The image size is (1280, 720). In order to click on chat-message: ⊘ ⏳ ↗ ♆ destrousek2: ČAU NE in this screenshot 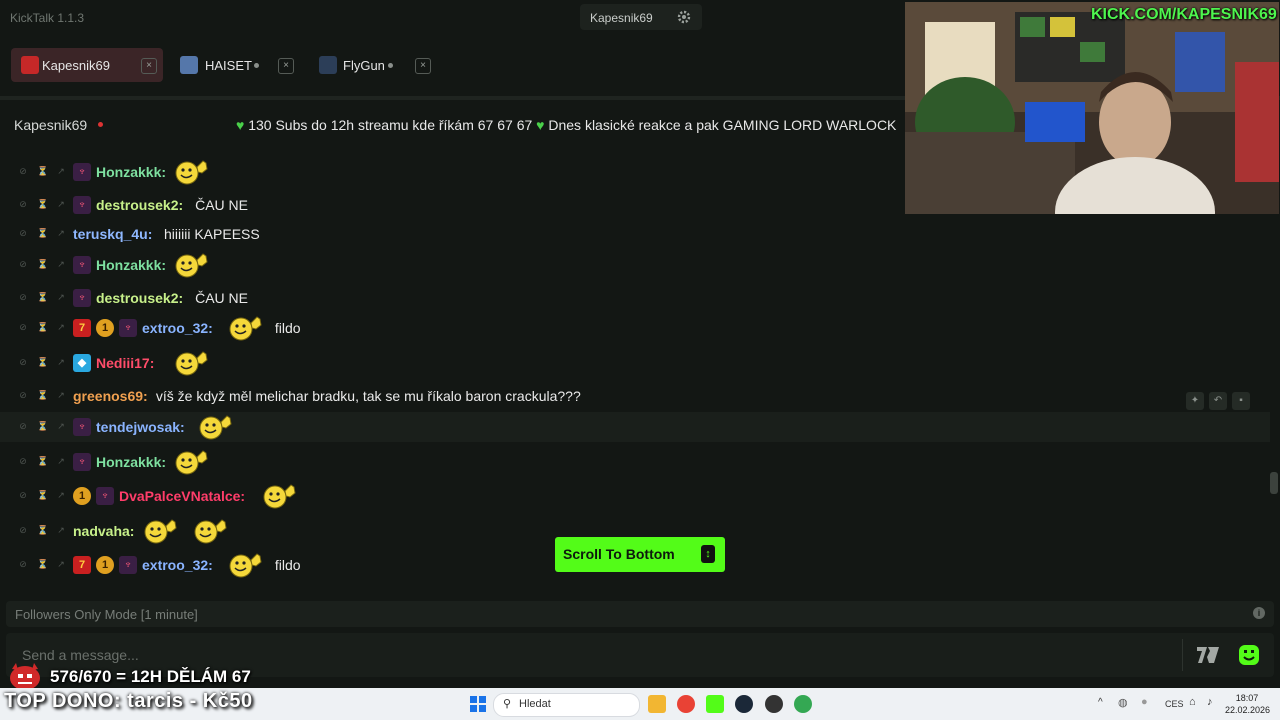, I will do `click(635, 298)`.